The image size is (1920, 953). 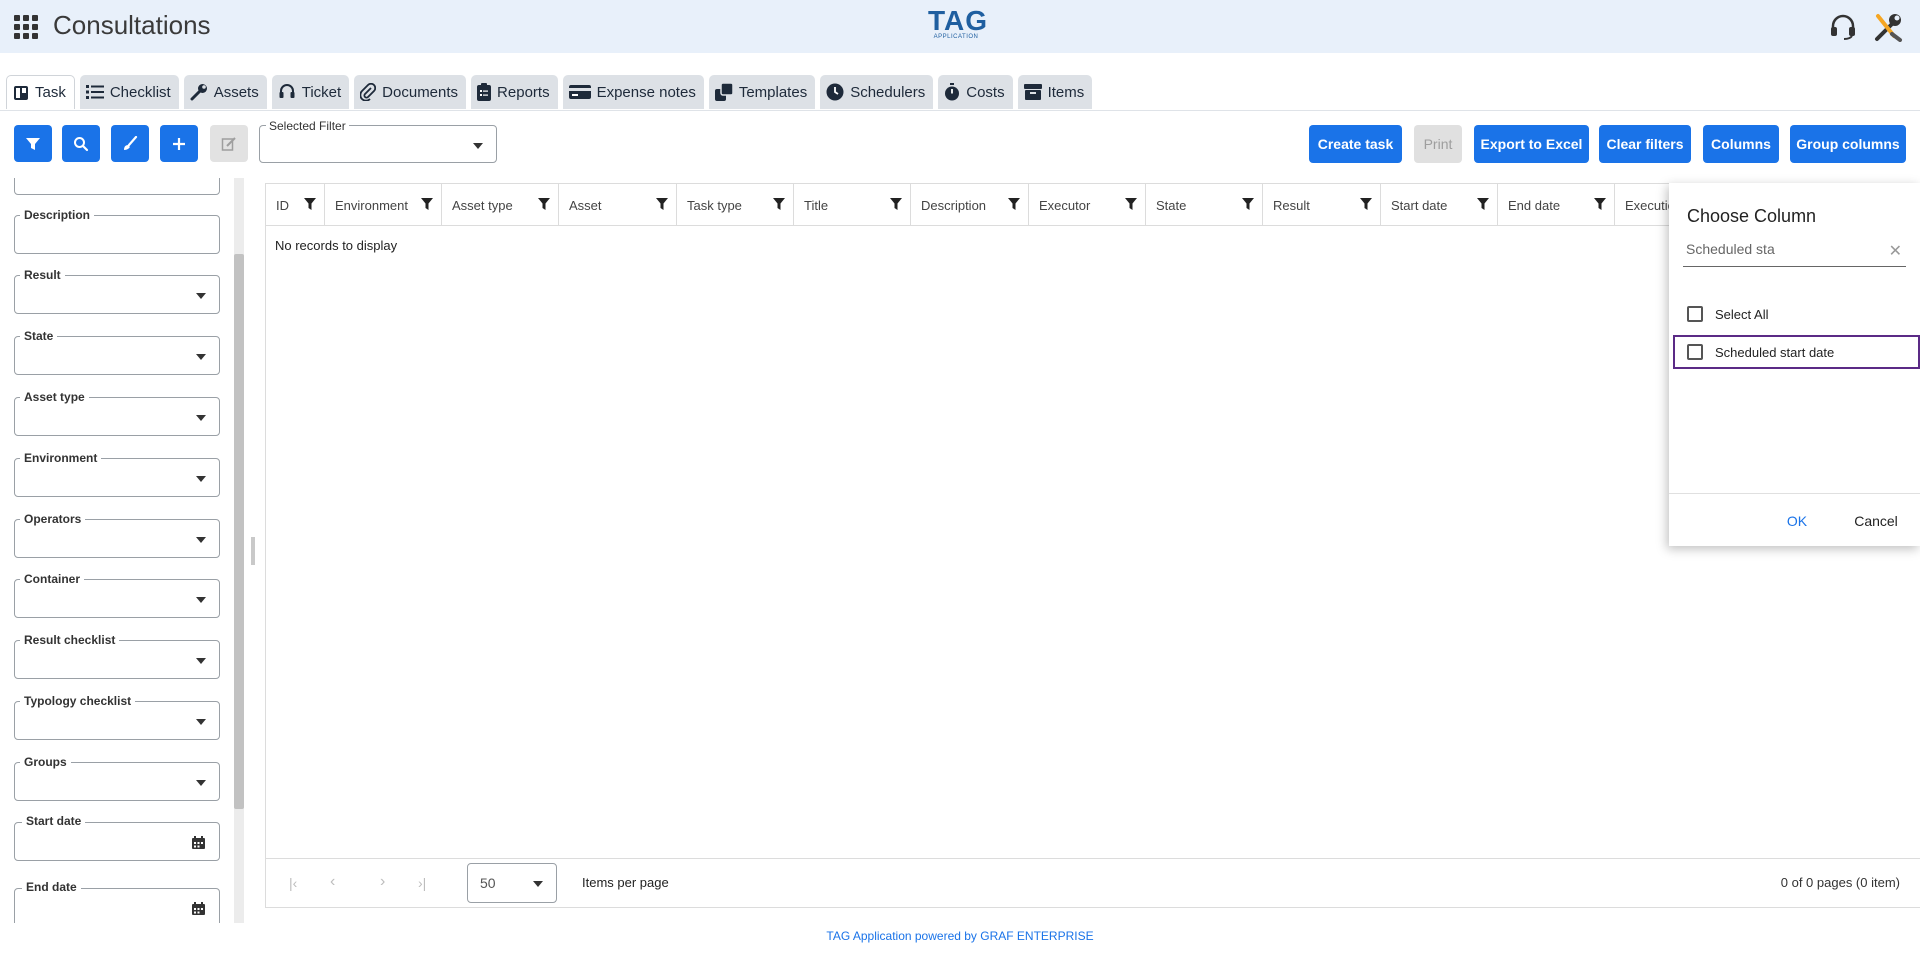 I want to click on column-header-start-date: Start date, so click(x=1439, y=205).